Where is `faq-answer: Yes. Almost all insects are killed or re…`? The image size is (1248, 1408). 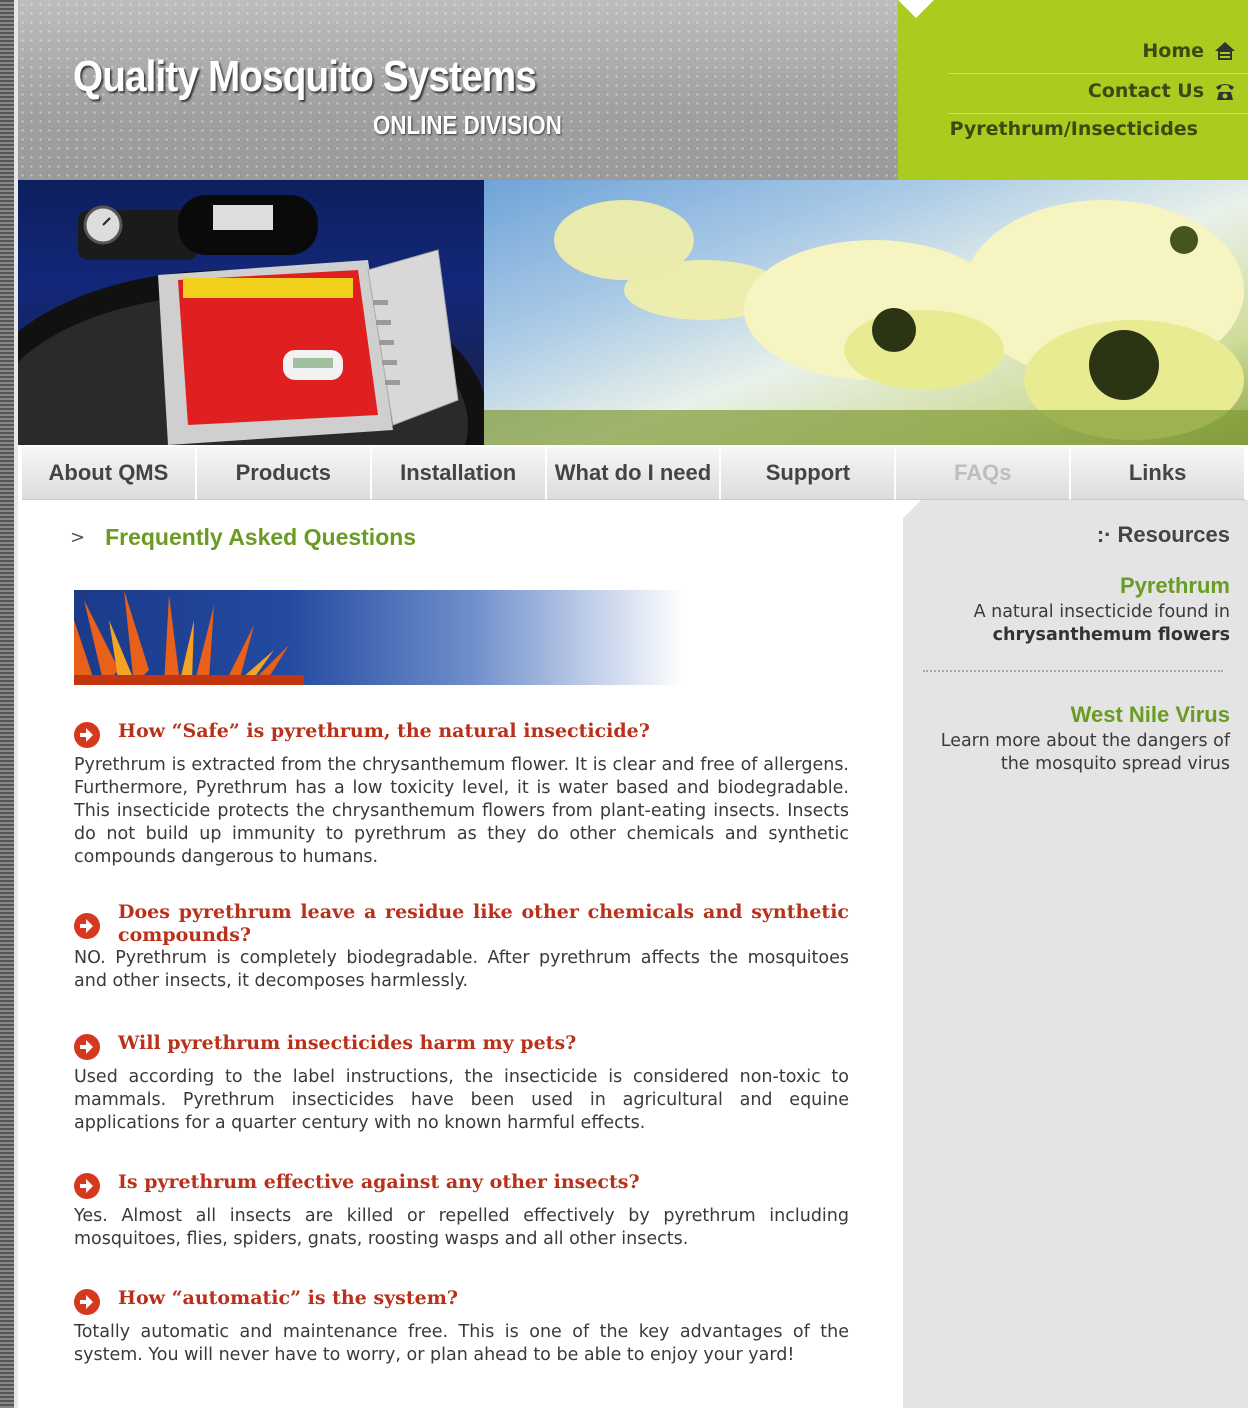 faq-answer: Yes. Almost all insects are killed or re… is located at coordinates (461, 1227).